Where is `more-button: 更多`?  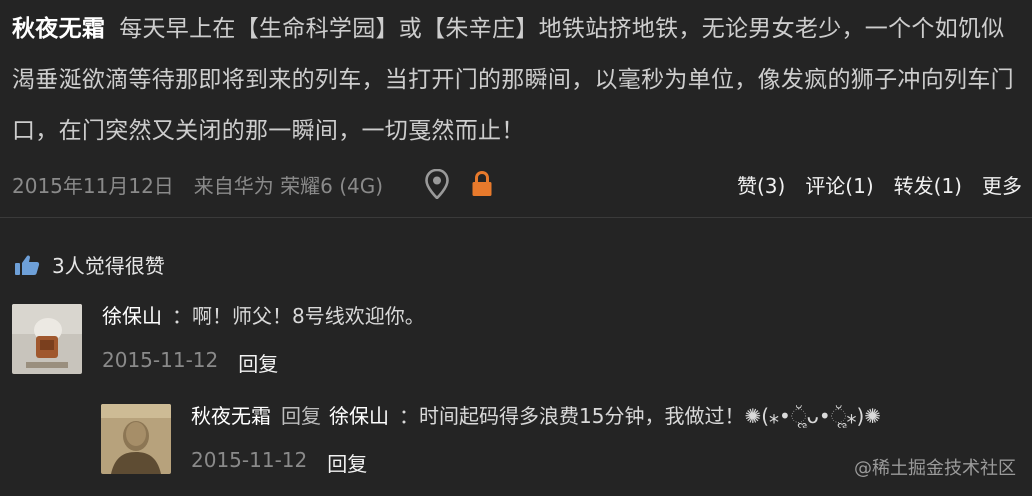
more-button: 更多 is located at coordinates (1002, 184).